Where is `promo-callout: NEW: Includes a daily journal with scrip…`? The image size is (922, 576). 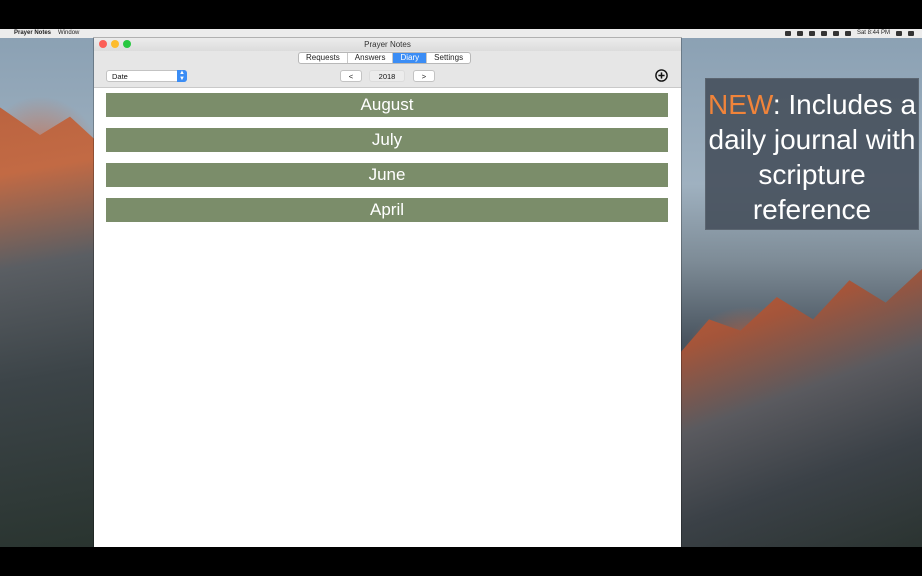 promo-callout: NEW: Includes a daily journal with scrip… is located at coordinates (812, 154).